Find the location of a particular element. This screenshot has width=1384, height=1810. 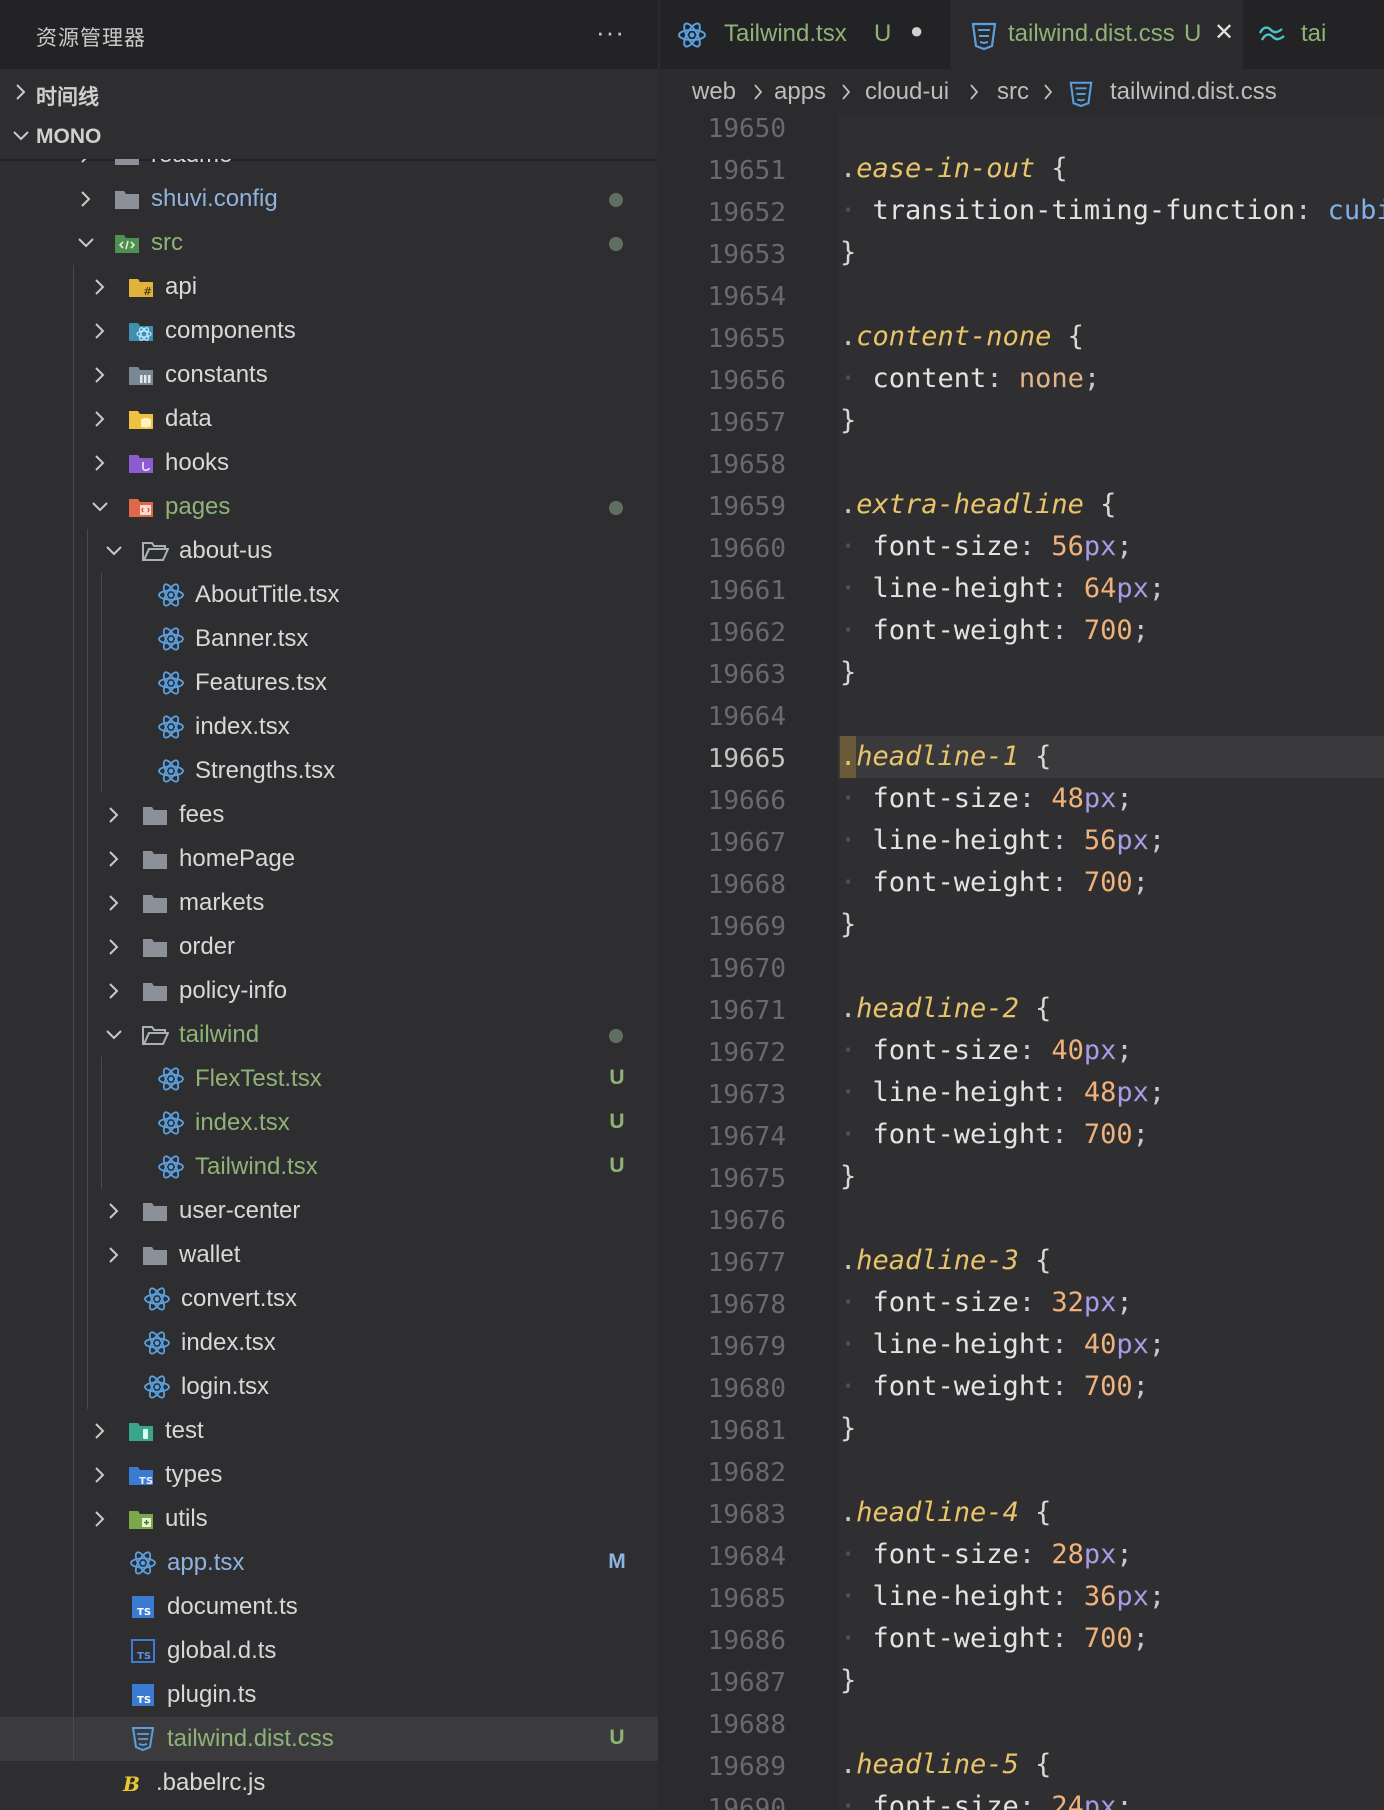

css-property: content is located at coordinates (929, 378).